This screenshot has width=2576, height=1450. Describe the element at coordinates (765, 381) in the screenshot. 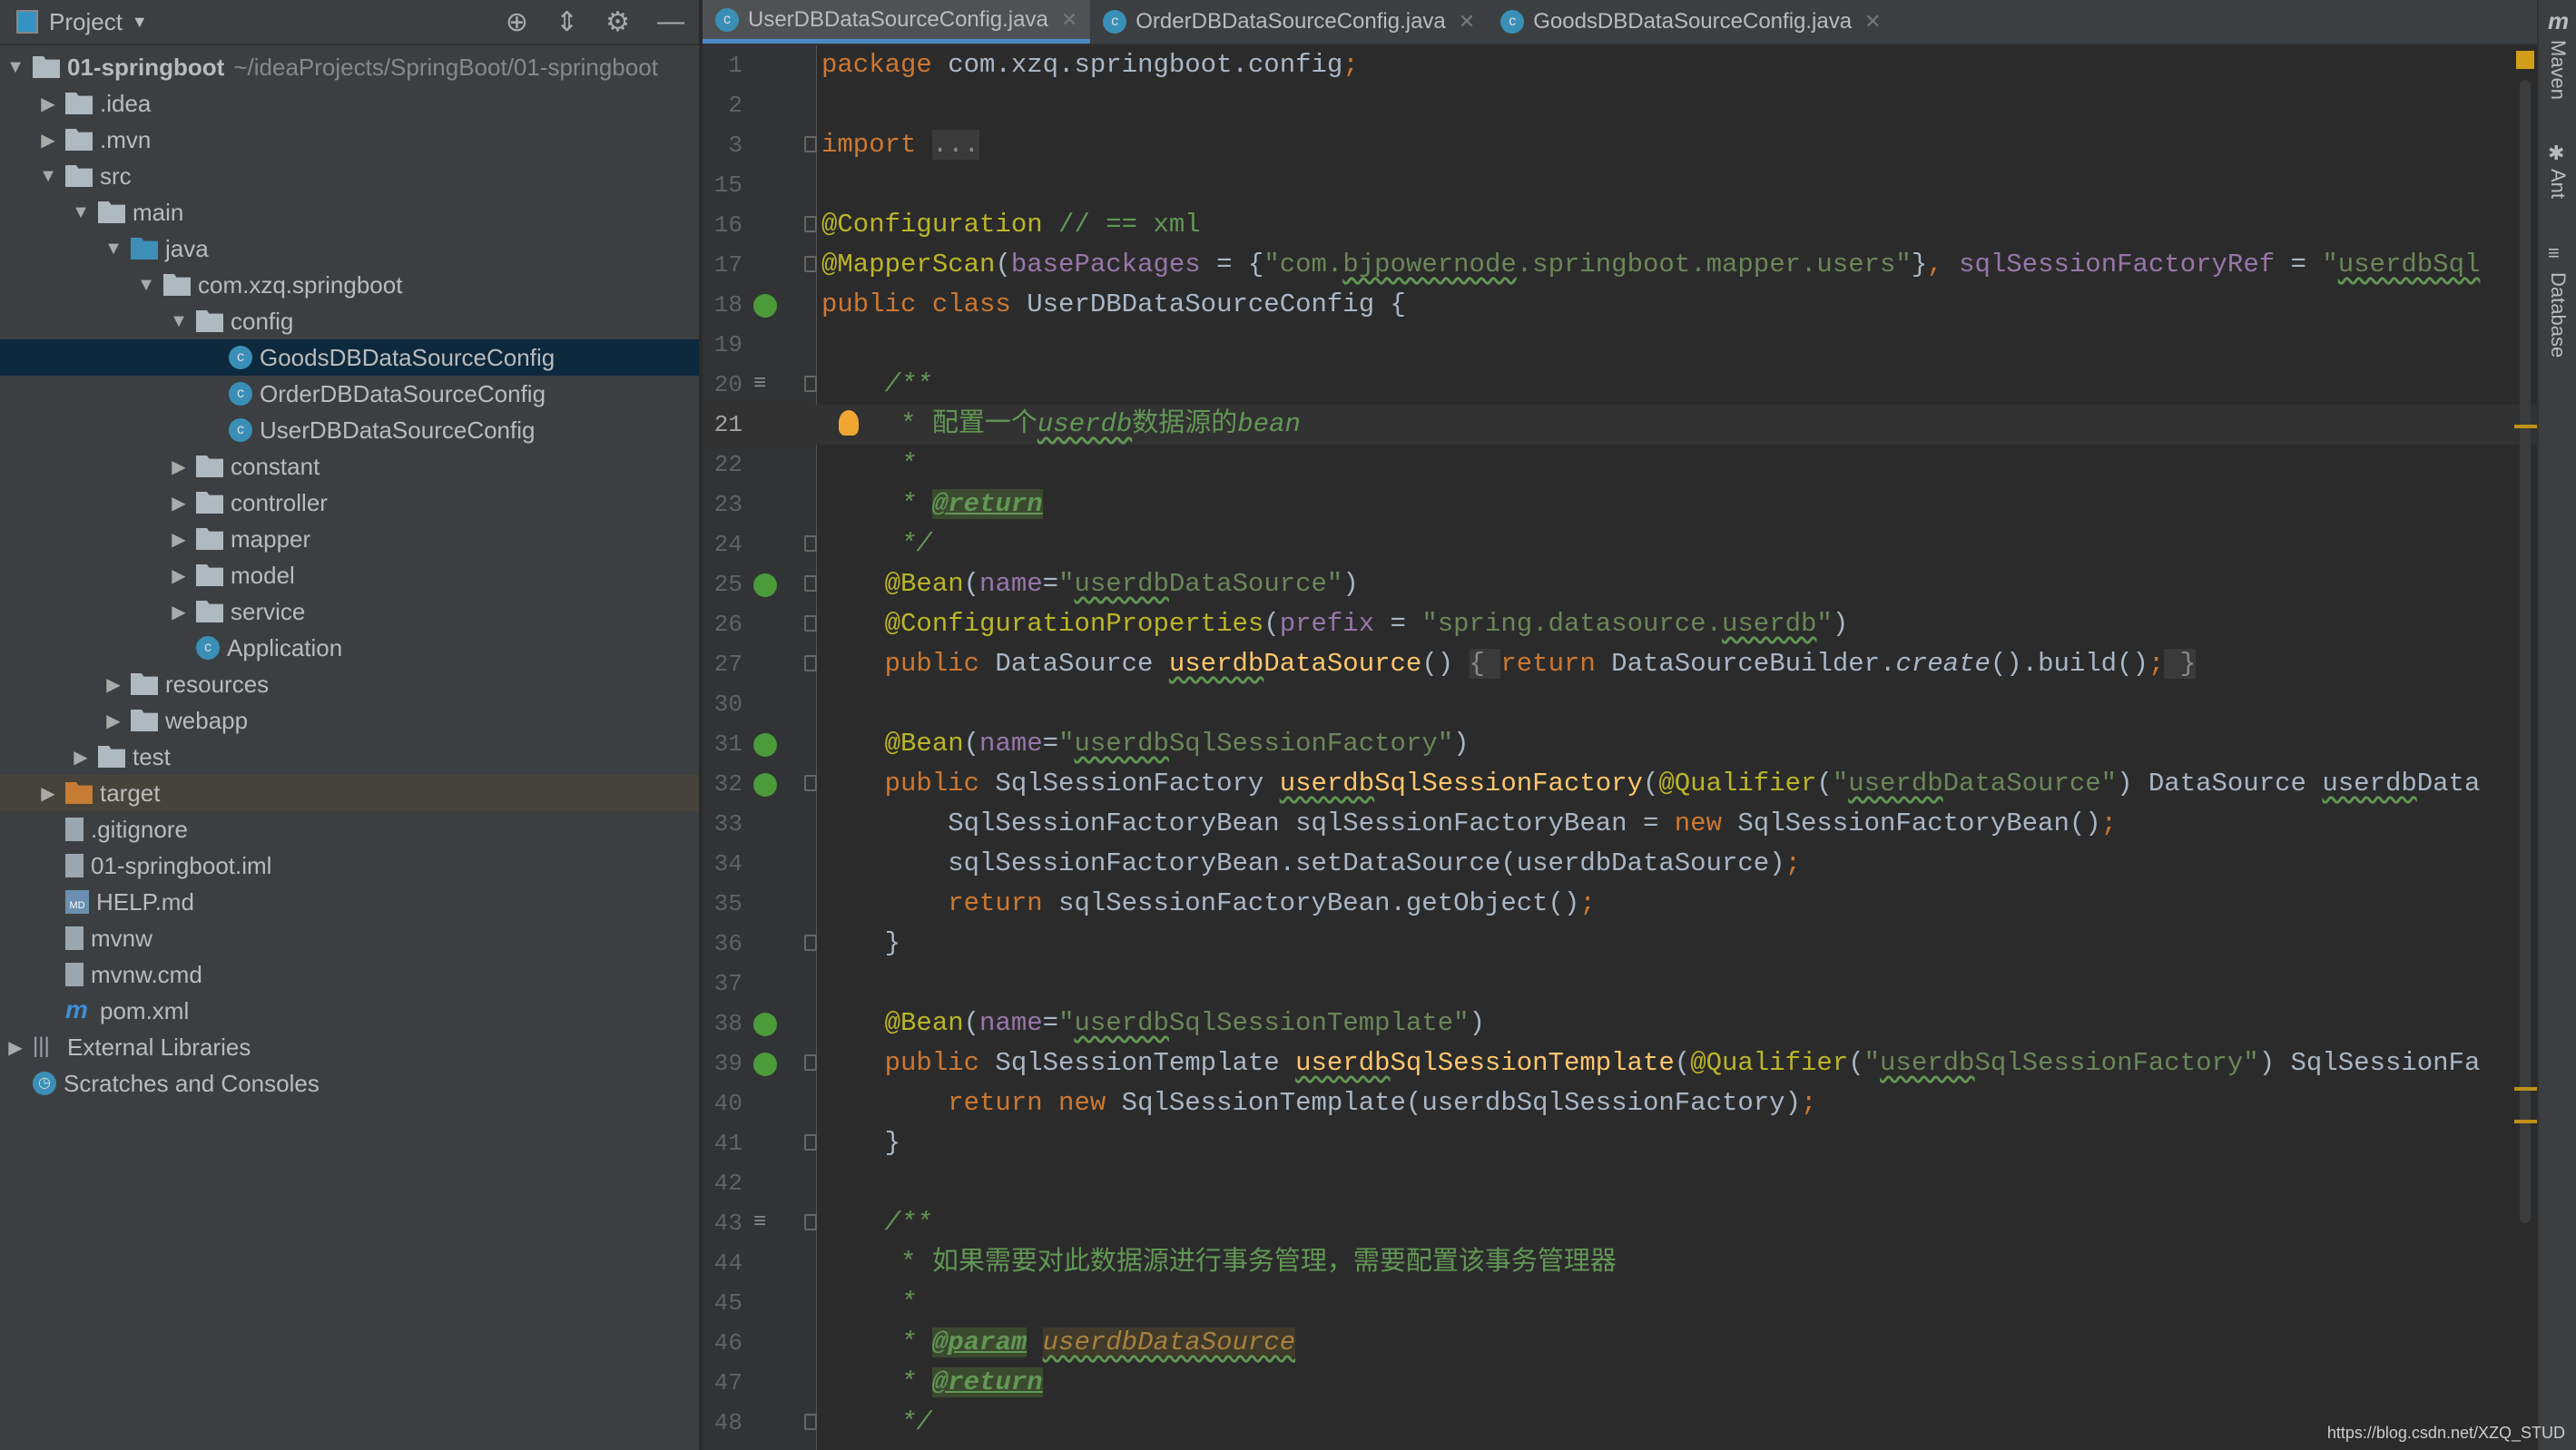

I see `toggle-rendered-view-icon: ≡` at that location.